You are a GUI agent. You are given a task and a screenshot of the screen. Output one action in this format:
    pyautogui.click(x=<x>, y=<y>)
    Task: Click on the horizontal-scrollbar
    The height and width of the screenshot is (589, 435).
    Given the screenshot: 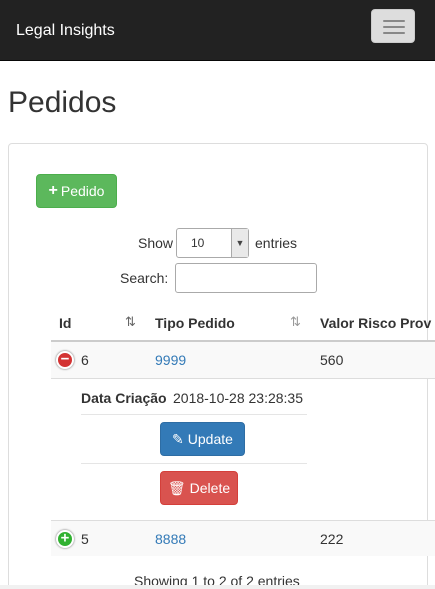 What is the action you would take?
    pyautogui.click(x=217, y=587)
    